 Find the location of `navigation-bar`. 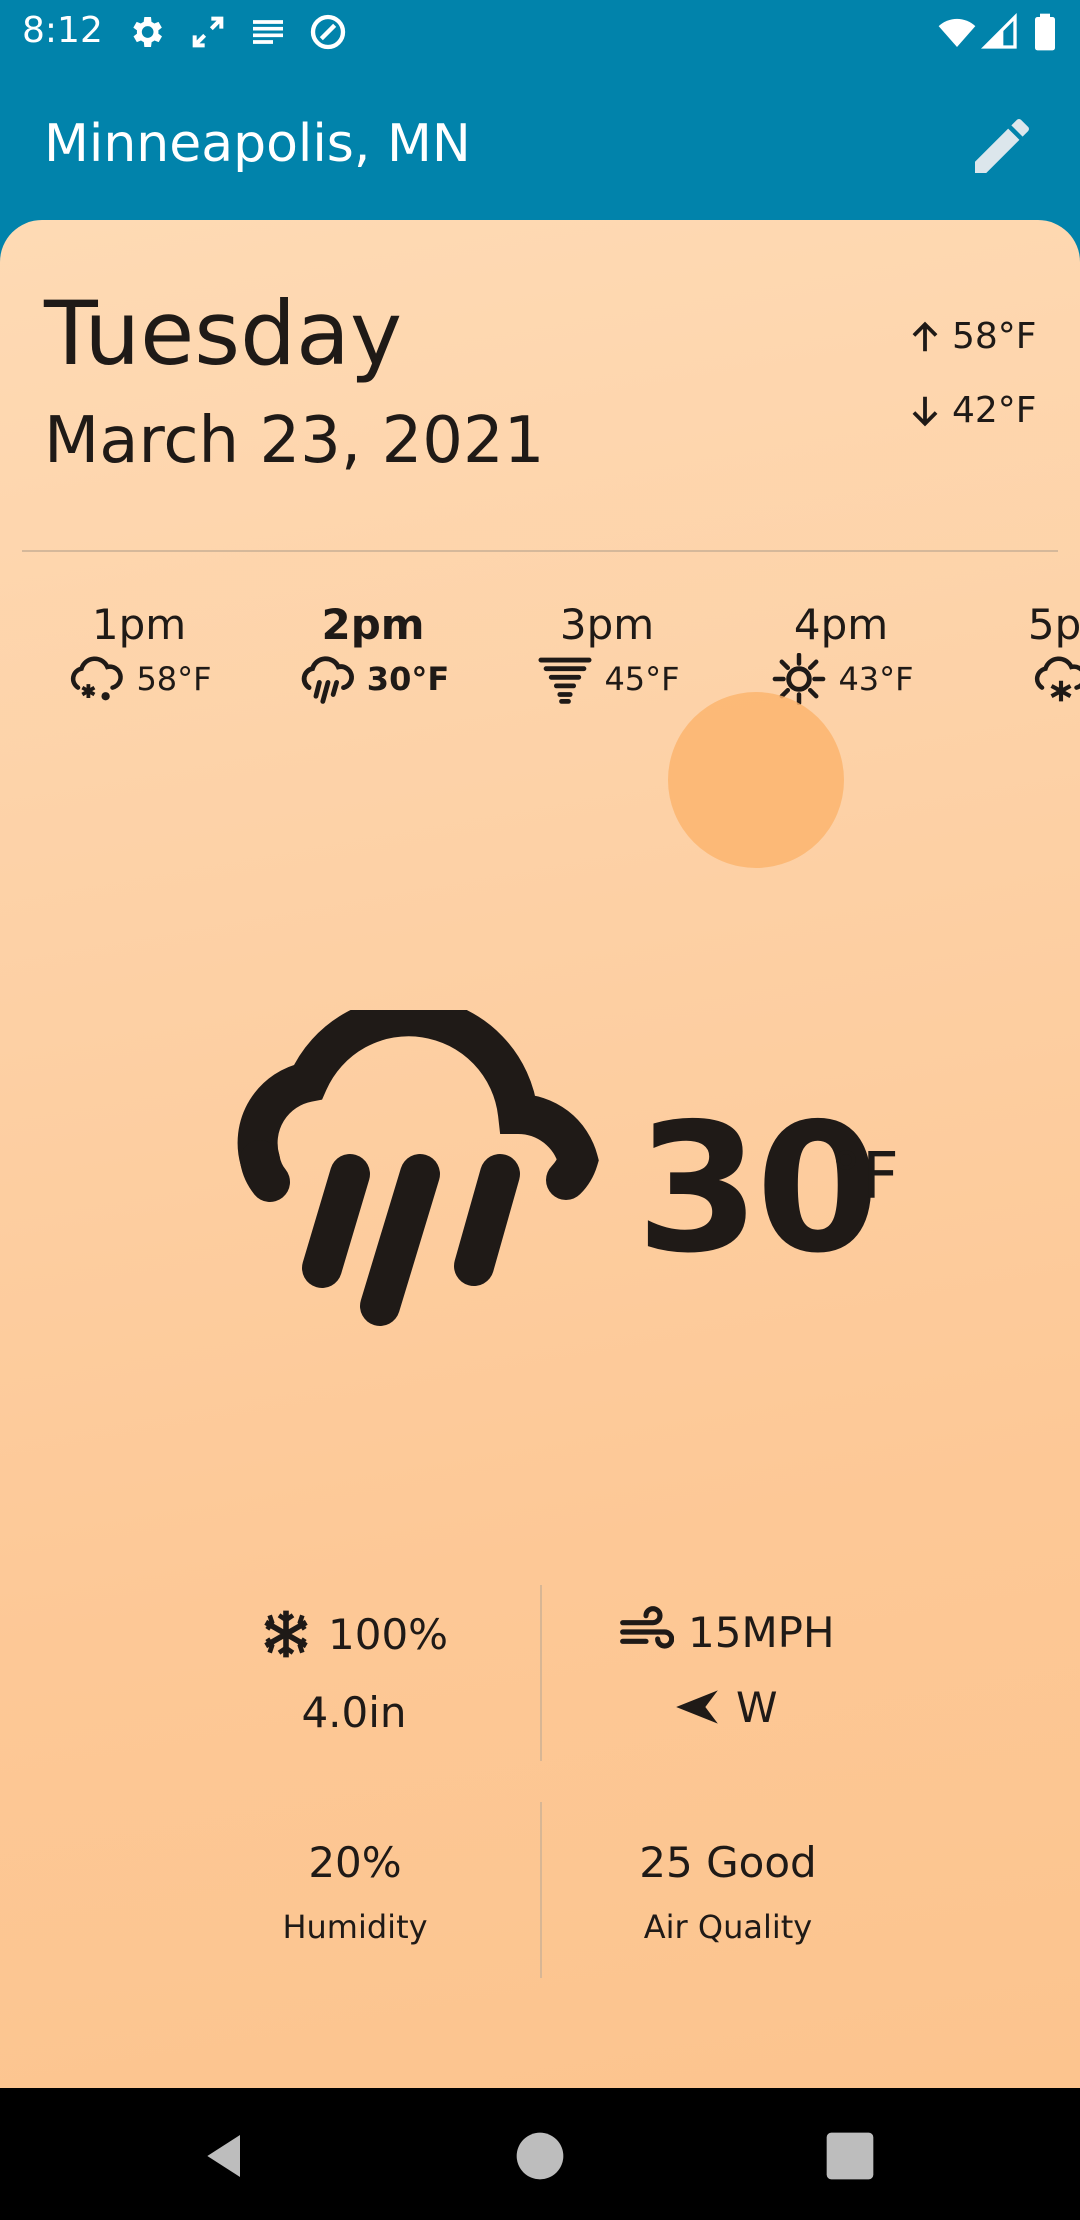

navigation-bar is located at coordinates (540, 2154).